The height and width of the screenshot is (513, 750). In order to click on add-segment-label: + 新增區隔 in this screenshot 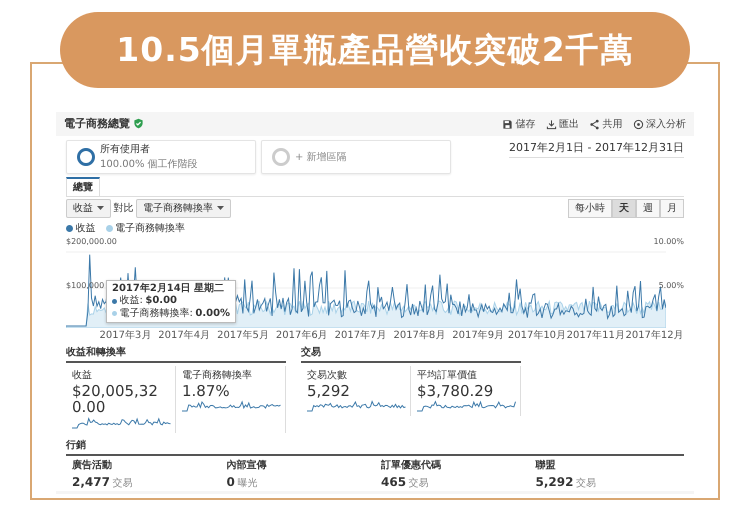, I will do `click(321, 157)`.